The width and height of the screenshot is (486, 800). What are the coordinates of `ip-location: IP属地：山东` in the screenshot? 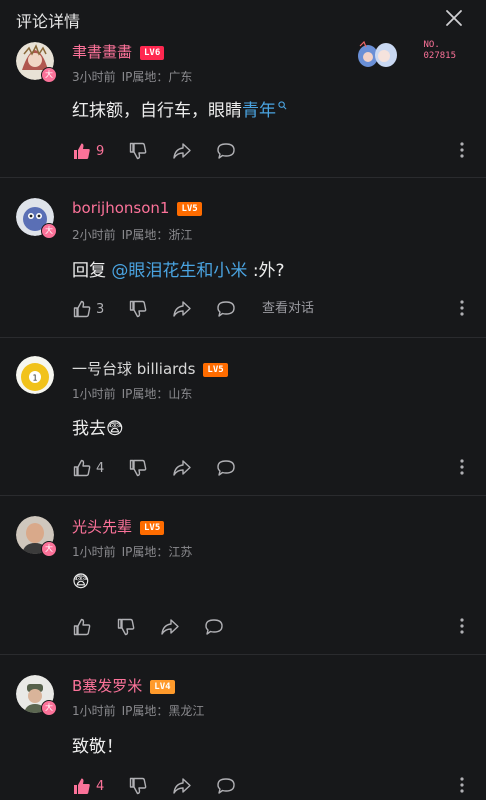 It's located at (157, 394).